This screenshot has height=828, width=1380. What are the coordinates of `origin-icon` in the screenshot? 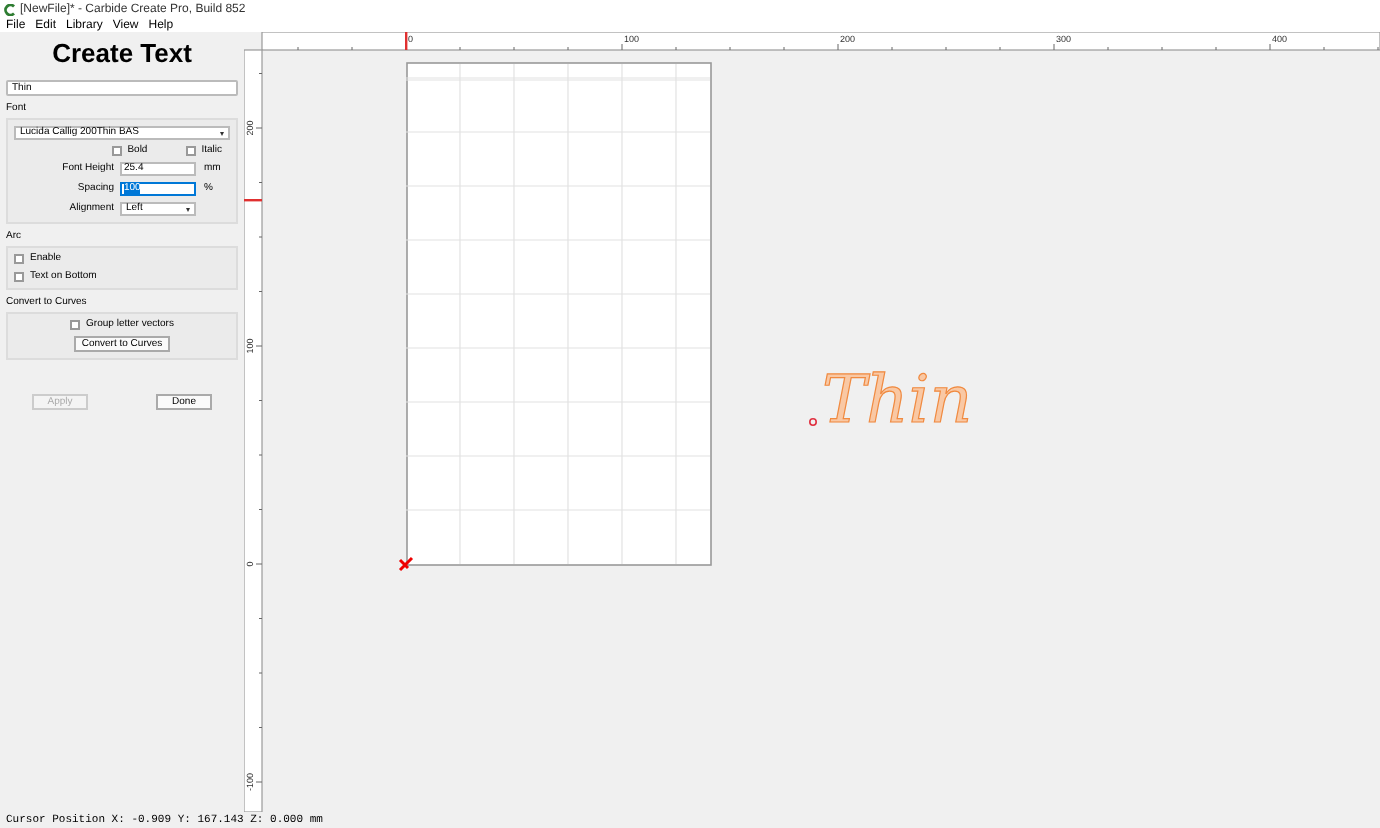 It's located at (406, 564).